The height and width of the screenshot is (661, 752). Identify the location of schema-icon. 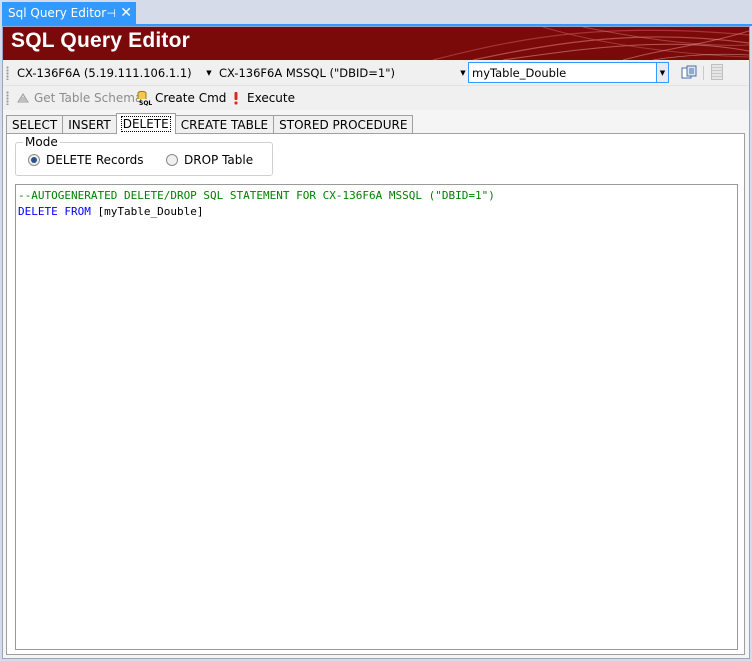
(23, 98).